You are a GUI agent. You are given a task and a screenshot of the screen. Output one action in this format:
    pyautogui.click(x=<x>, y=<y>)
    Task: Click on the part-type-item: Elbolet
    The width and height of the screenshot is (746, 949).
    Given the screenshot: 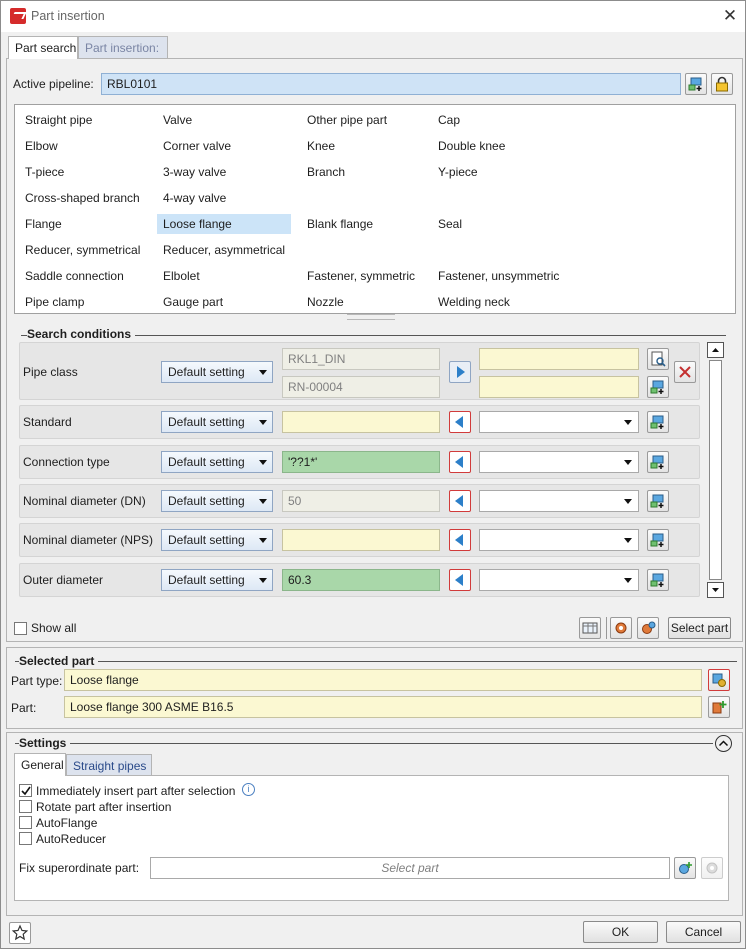 What is the action you would take?
    pyautogui.click(x=224, y=276)
    